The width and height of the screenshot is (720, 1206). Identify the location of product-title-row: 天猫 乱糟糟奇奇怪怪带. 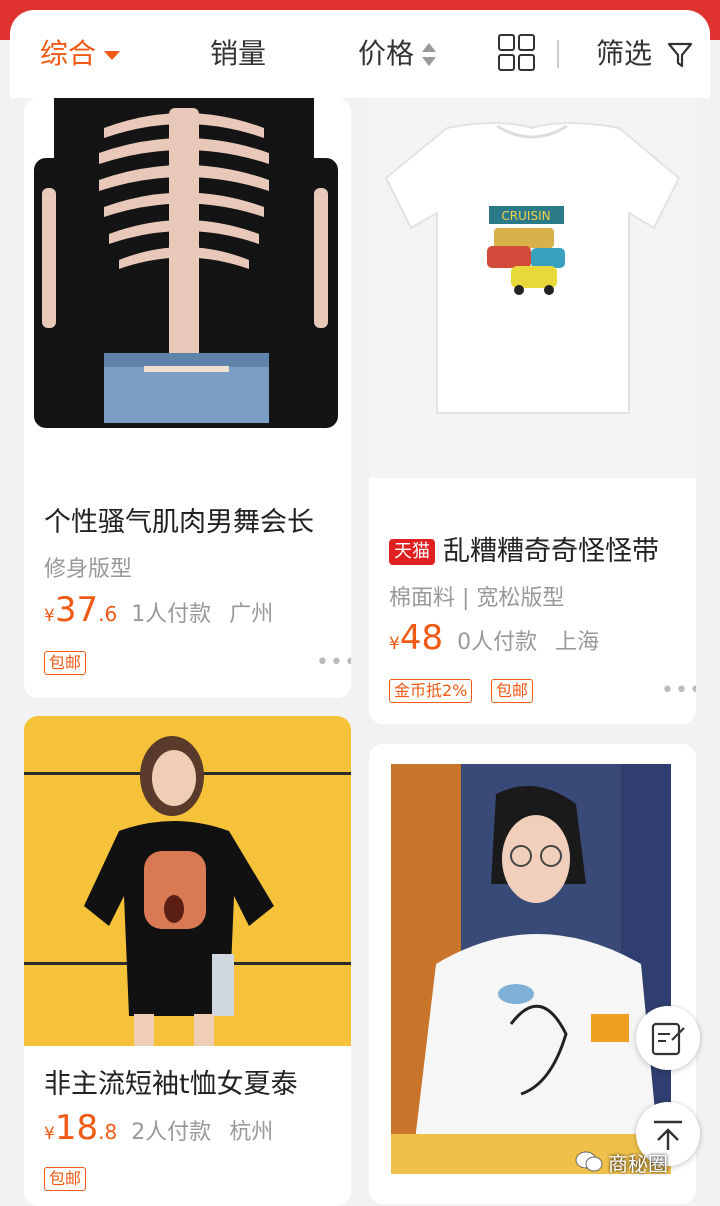
(524, 548).